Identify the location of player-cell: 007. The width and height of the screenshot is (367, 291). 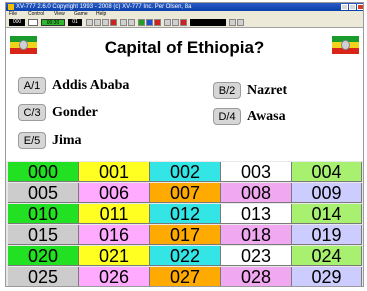
(185, 193).